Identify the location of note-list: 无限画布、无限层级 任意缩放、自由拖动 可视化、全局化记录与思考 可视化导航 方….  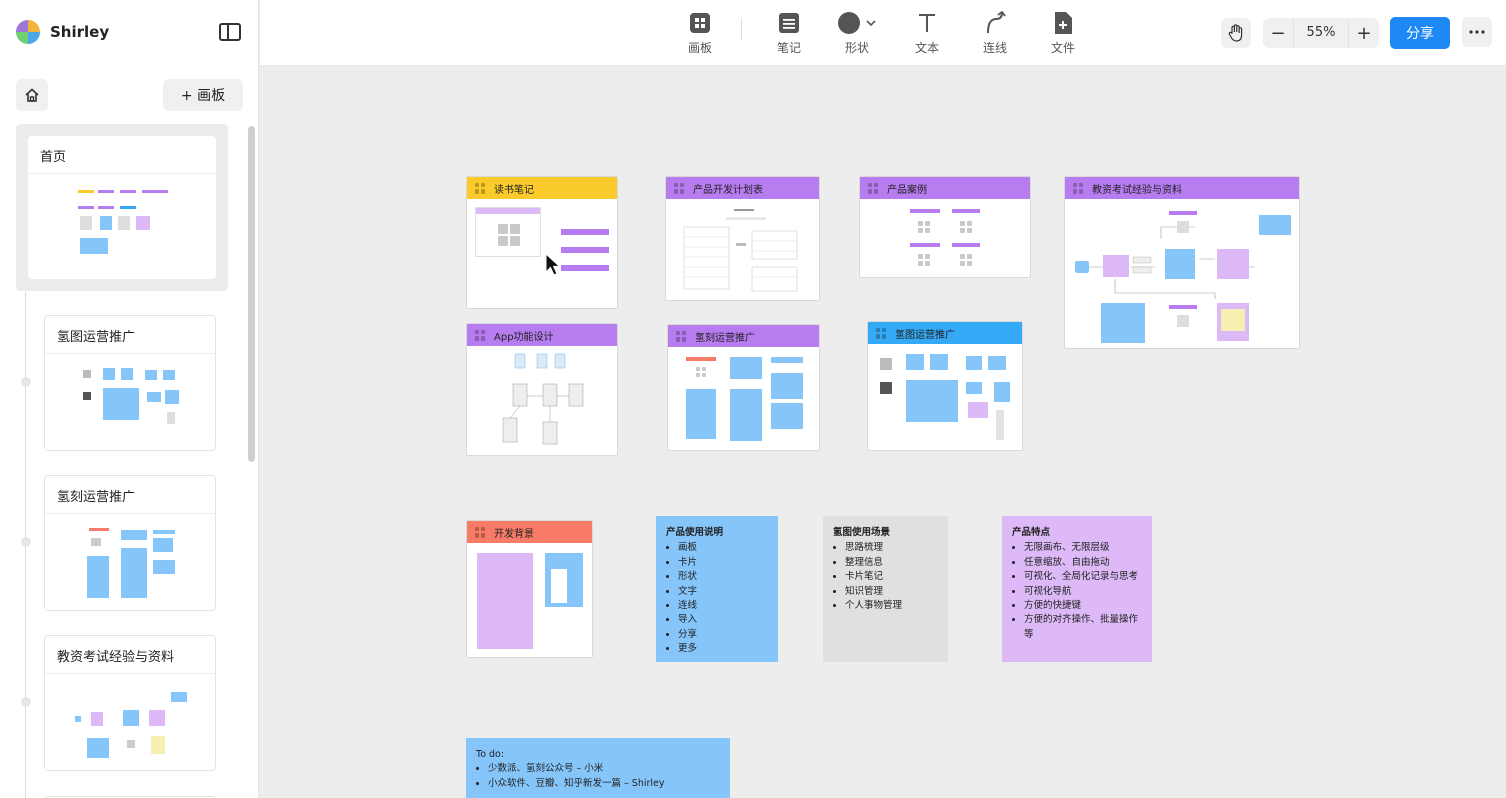
(1077, 591).